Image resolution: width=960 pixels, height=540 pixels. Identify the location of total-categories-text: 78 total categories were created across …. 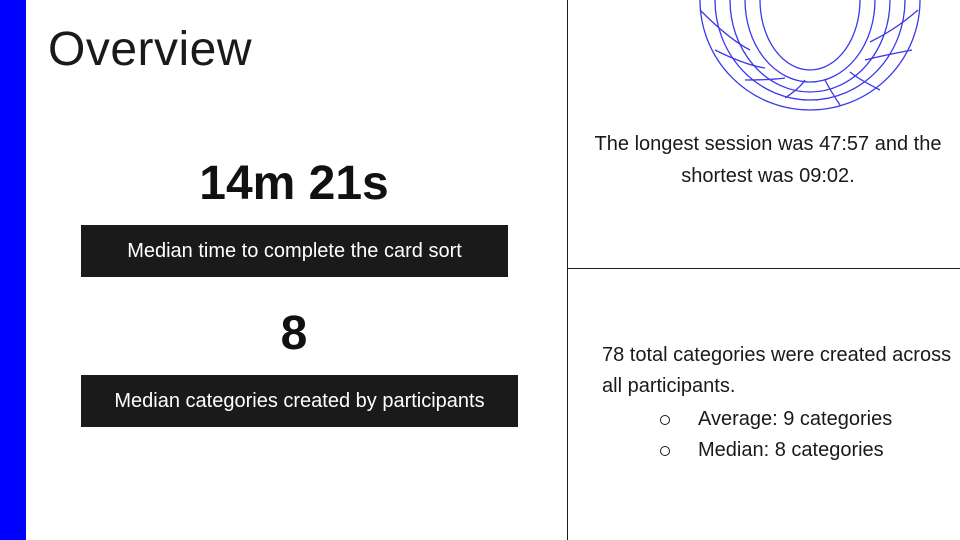
(777, 370).